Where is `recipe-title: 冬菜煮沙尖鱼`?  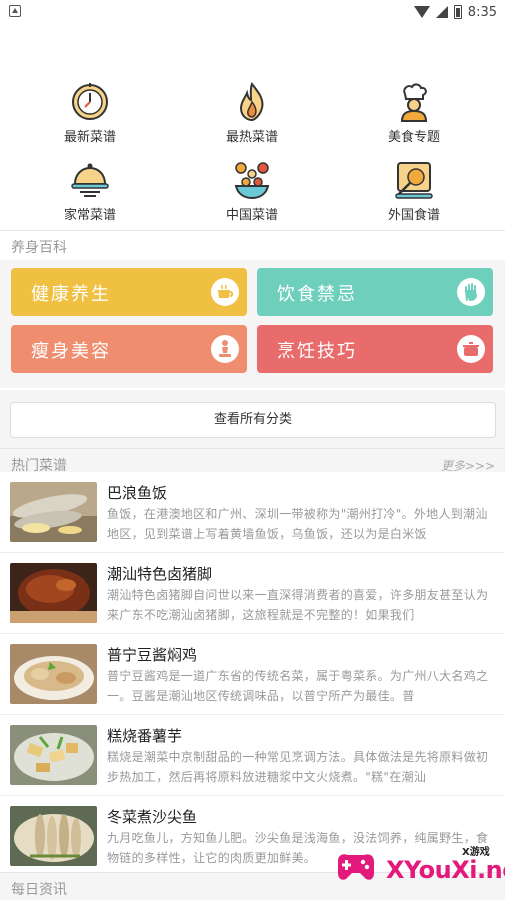
recipe-title: 冬菜煮沙尖鱼 is located at coordinates (152, 817).